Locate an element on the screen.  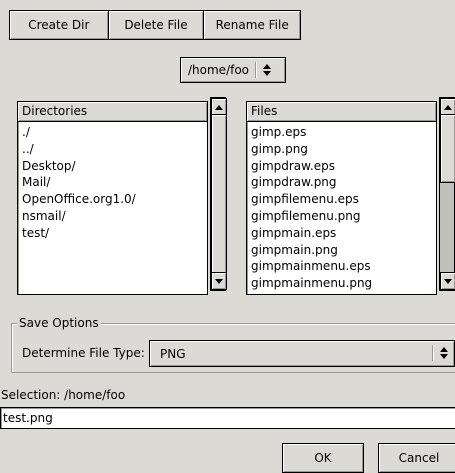
list-item: gimp.eps is located at coordinates (343, 132).